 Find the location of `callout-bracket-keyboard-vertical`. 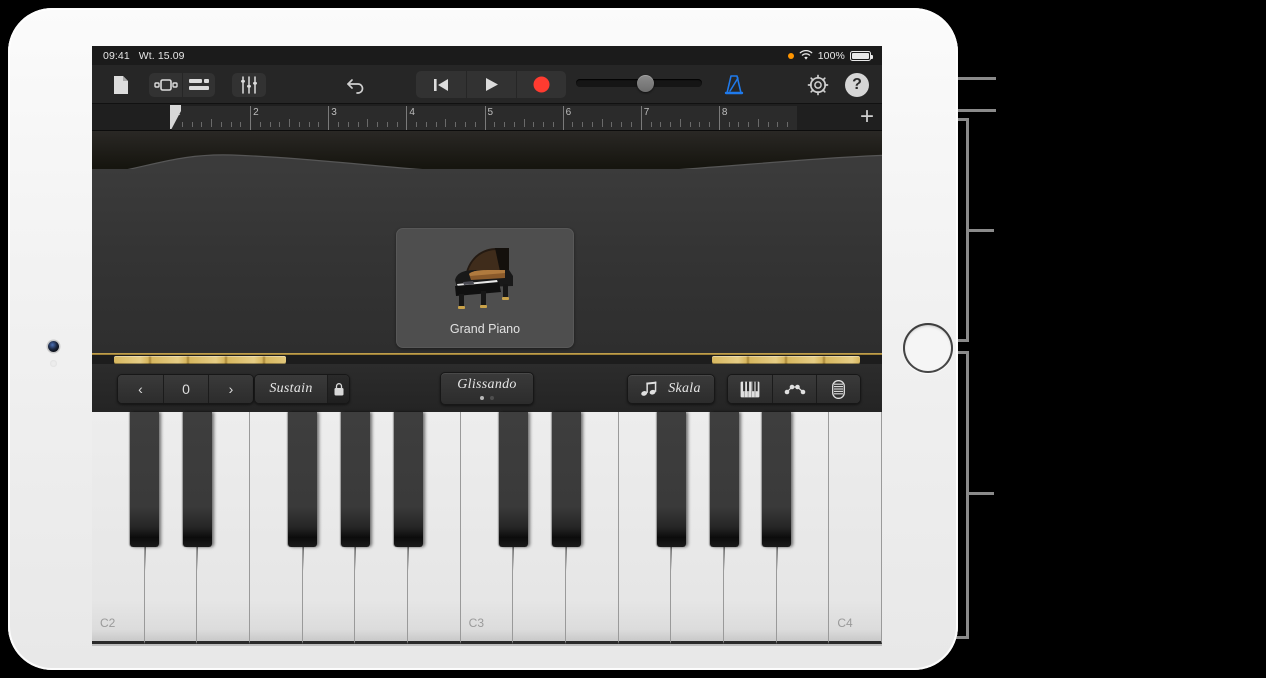

callout-bracket-keyboard-vertical is located at coordinates (967, 495).